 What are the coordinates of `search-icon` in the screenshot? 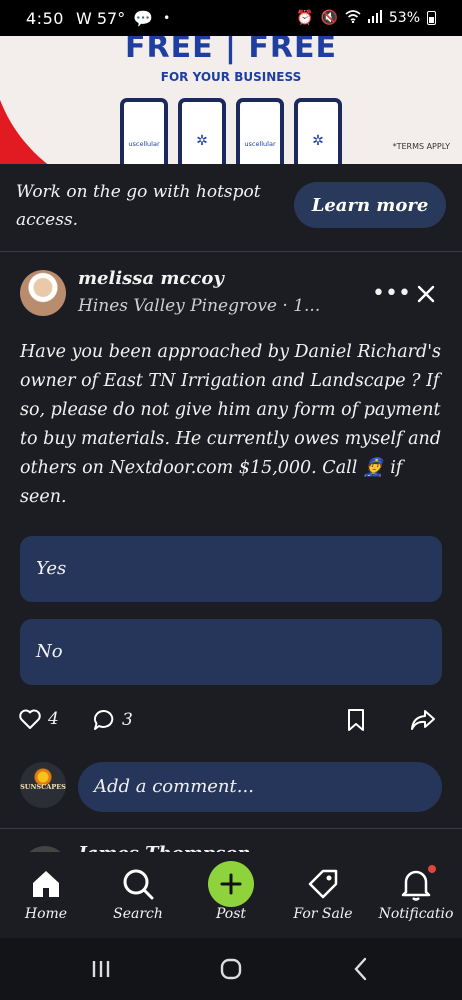 It's located at (138, 884).